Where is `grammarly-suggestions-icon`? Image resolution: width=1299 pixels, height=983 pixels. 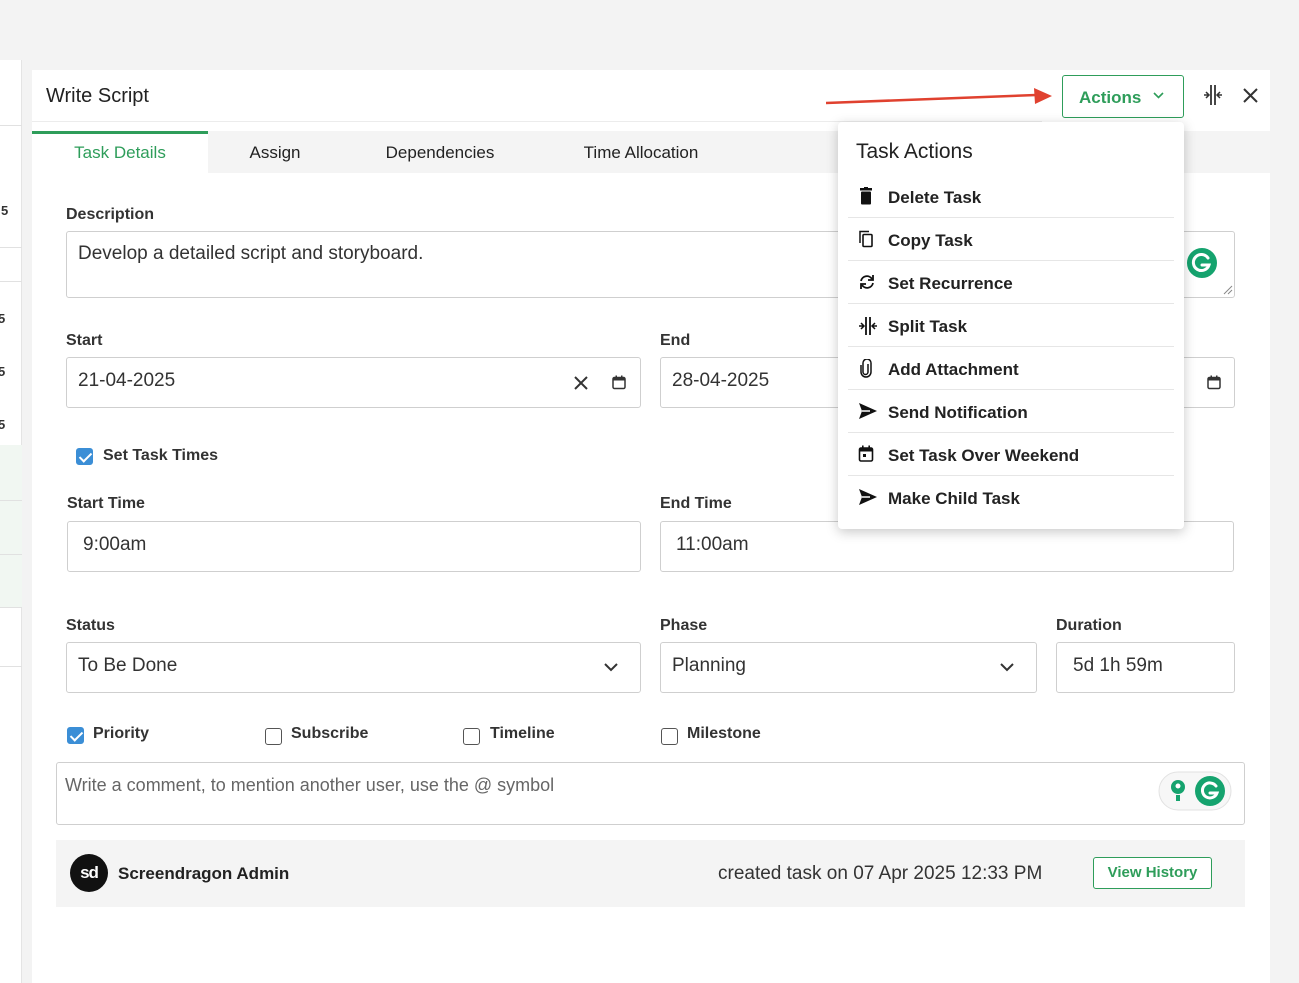 grammarly-suggestions-icon is located at coordinates (1195, 791).